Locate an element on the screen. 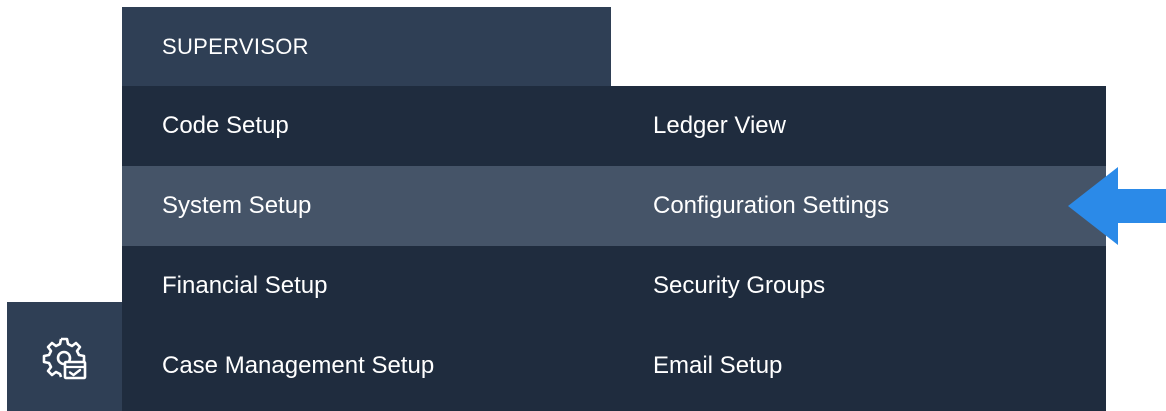 The width and height of the screenshot is (1166, 411). menu-item-code-setup: Code Setup is located at coordinates (225, 126).